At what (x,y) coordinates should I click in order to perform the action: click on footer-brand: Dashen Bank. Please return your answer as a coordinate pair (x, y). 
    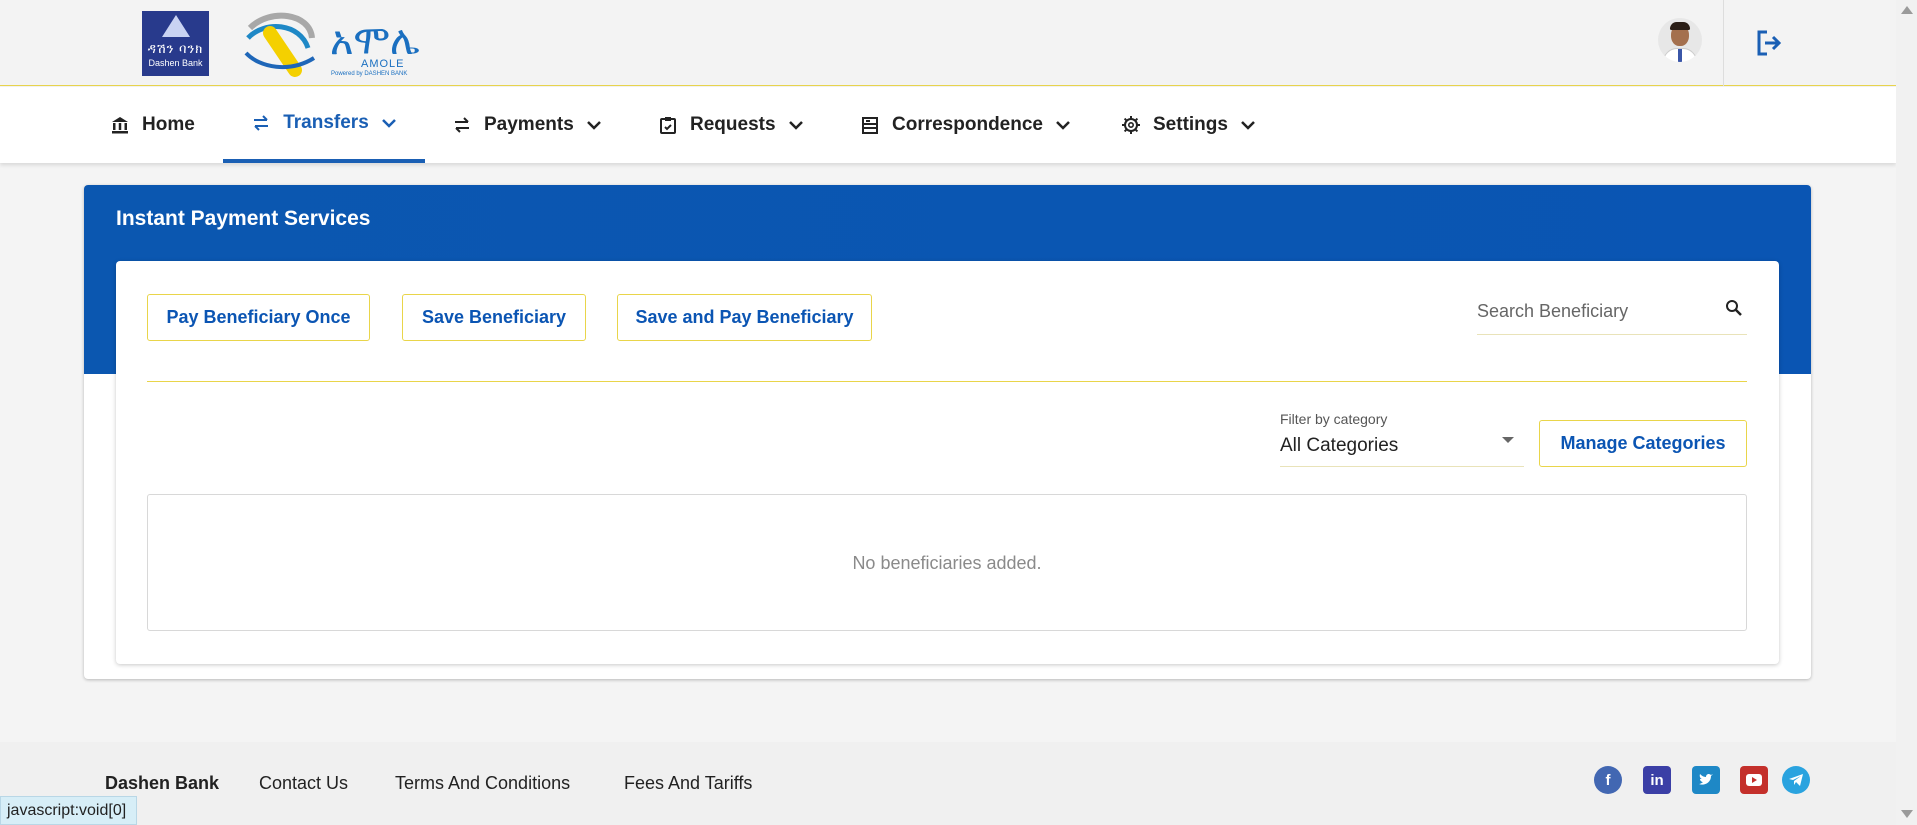
    Looking at the image, I should click on (162, 783).